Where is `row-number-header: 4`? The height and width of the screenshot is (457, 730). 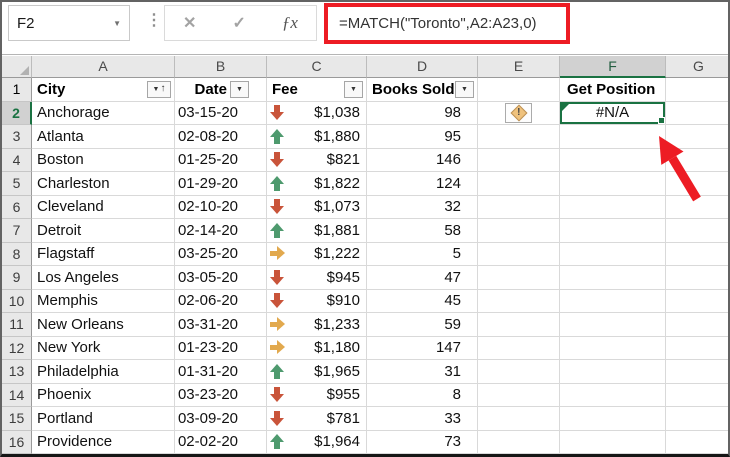
row-number-header: 4 is located at coordinates (17, 160).